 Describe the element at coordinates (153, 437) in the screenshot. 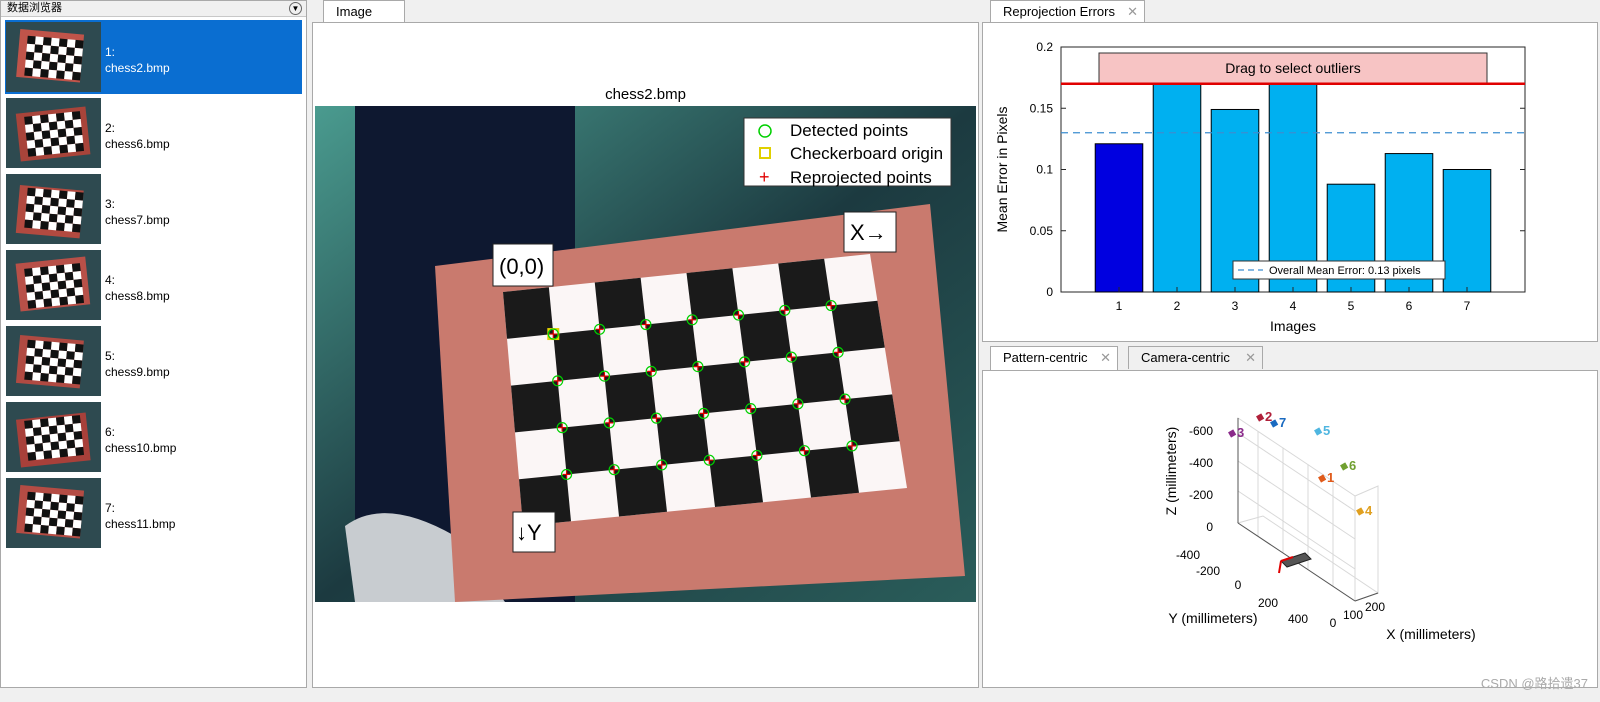

I see `list-item: 6: chess10.bmp` at that location.